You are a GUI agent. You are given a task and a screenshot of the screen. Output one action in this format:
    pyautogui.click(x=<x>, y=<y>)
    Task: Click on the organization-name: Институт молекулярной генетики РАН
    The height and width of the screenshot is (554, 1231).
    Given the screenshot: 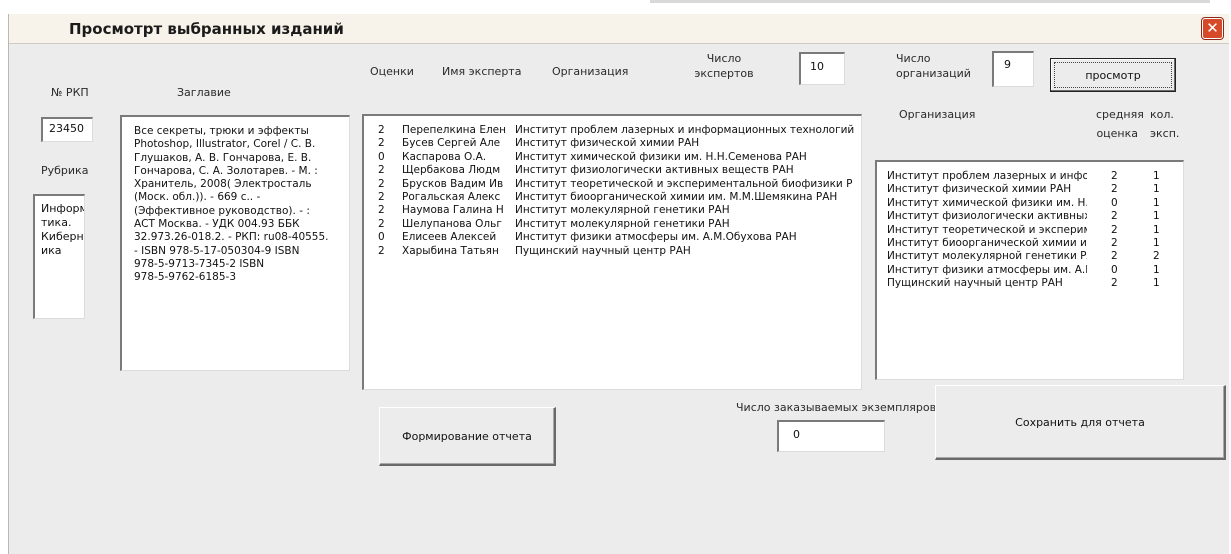 What is the action you would take?
    pyautogui.click(x=987, y=256)
    